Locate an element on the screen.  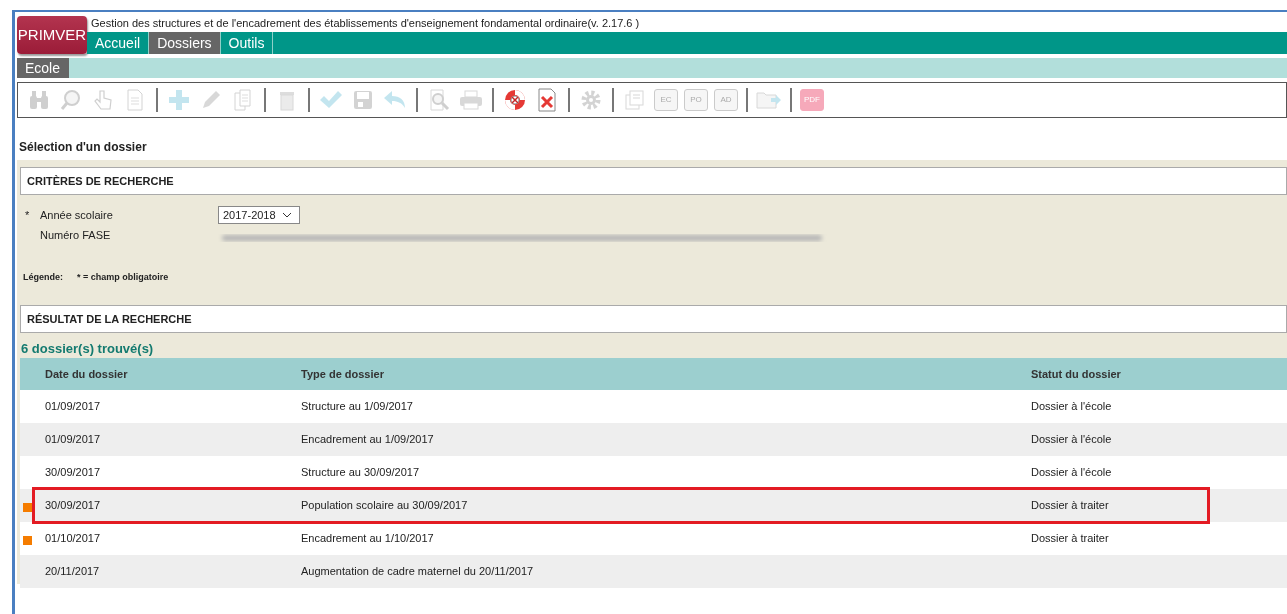
table-cell: 20/11/2017 is located at coordinates (72, 571).